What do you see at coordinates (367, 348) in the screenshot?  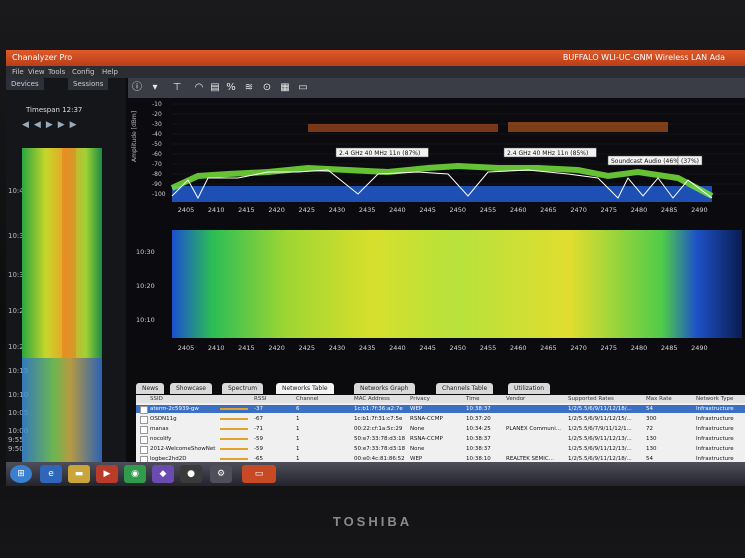 I see `waterfall-xtick: 2435` at bounding box center [367, 348].